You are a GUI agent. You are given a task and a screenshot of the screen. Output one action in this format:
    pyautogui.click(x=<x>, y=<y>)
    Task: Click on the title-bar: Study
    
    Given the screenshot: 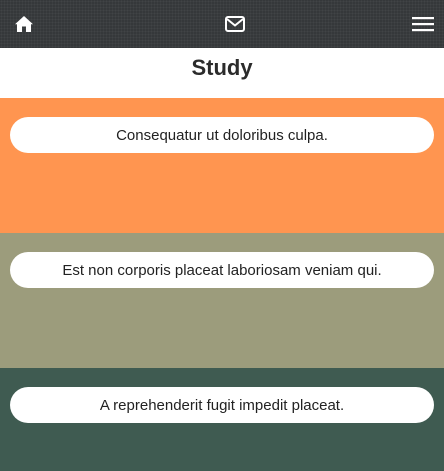 What is the action you would take?
    pyautogui.click(x=222, y=73)
    